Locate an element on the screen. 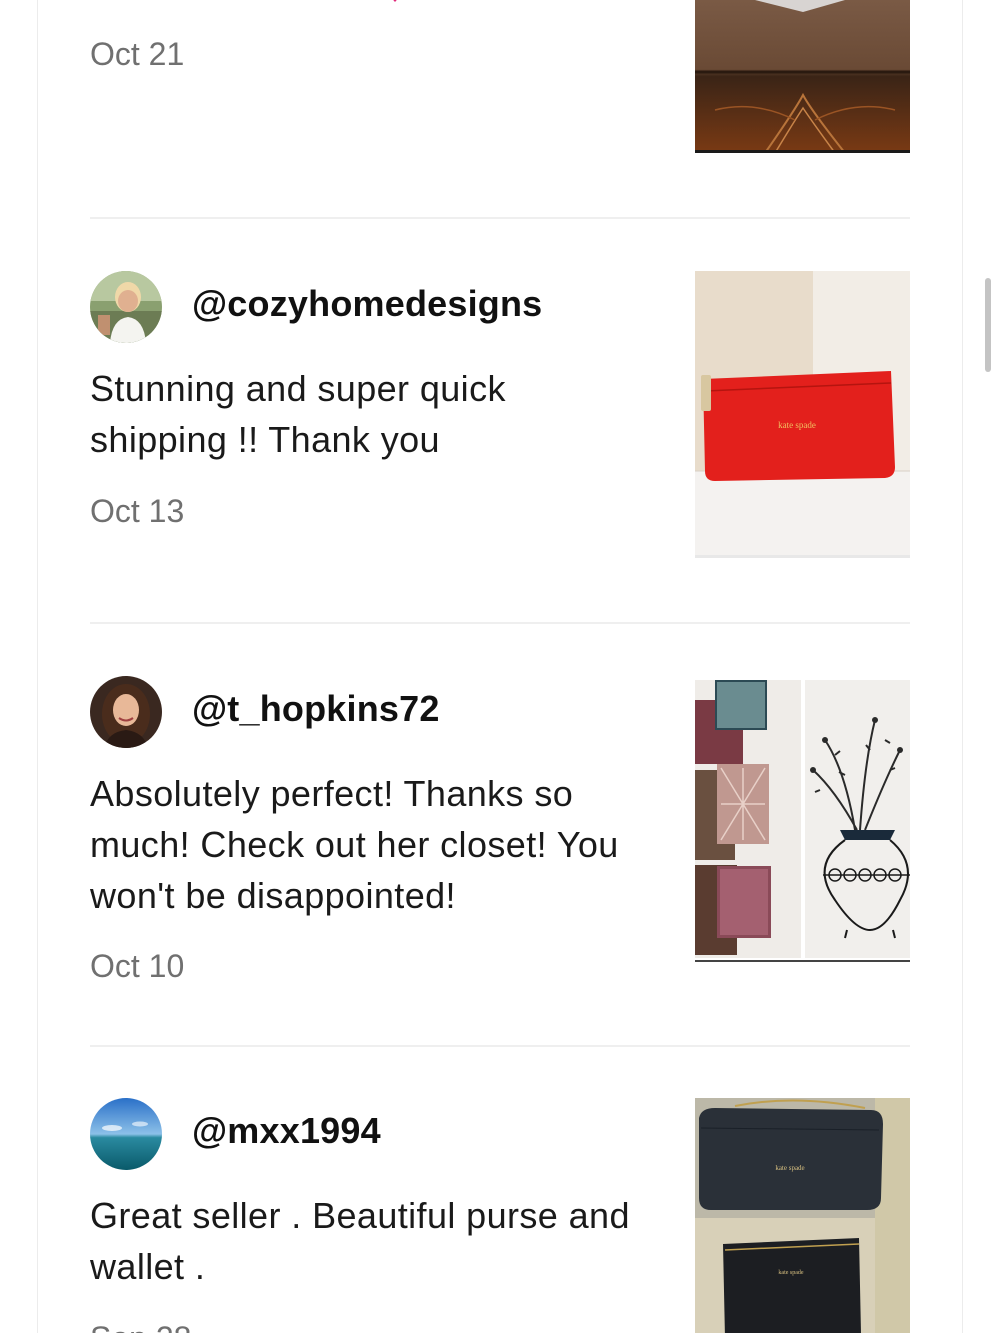  review-date: Oct 21 is located at coordinates (137, 54).